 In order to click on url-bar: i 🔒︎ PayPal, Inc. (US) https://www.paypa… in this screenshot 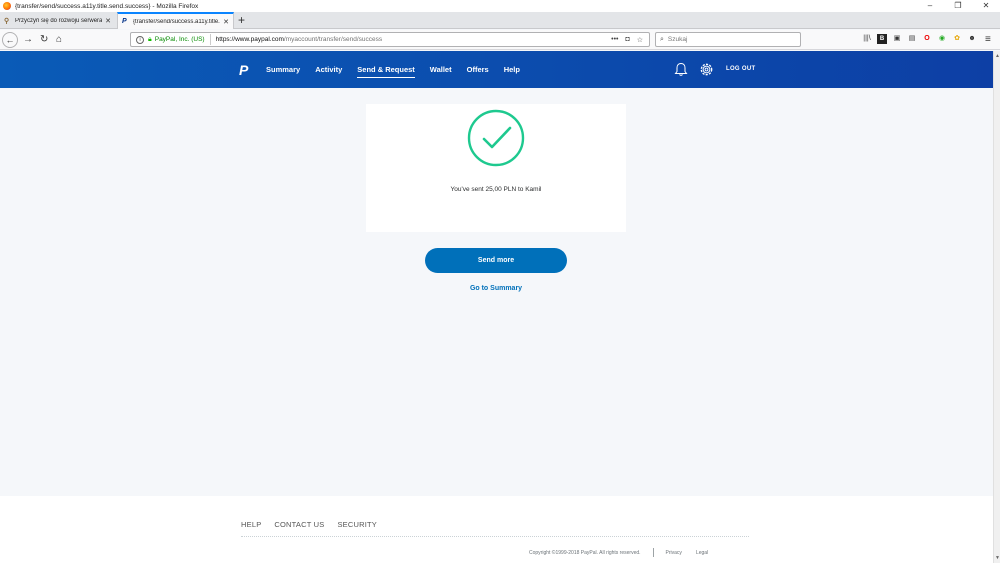, I will do `click(390, 39)`.